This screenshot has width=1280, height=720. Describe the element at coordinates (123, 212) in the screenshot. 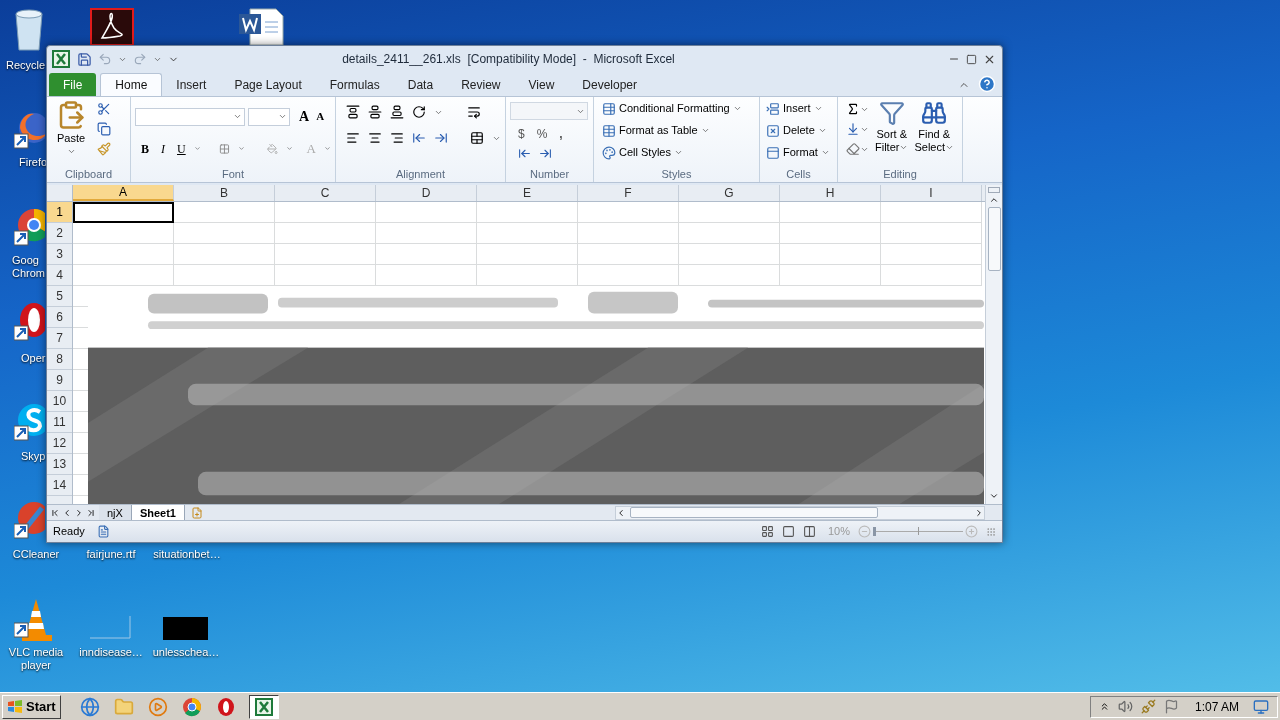

I see `active-cell` at that location.